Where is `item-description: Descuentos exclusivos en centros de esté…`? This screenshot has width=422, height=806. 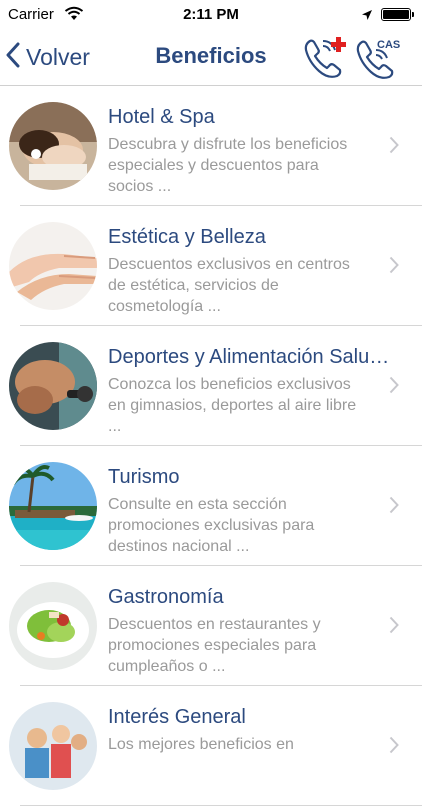 item-description: Descuentos exclusivos en centros de esté… is located at coordinates (229, 285).